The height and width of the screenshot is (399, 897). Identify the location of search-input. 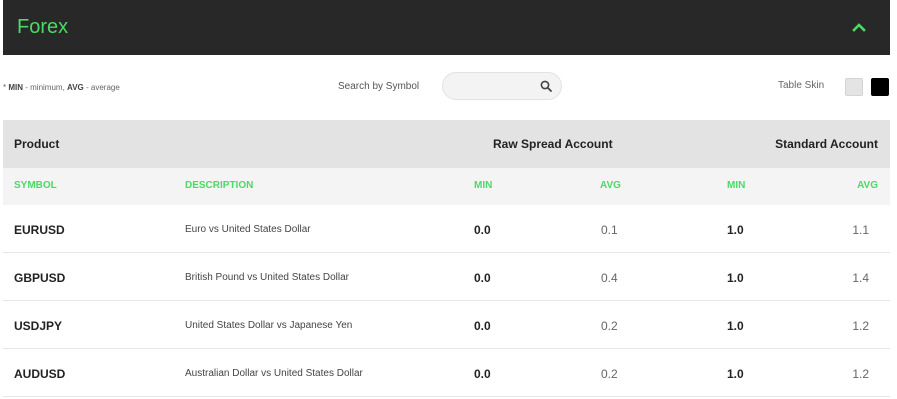
(500, 87).